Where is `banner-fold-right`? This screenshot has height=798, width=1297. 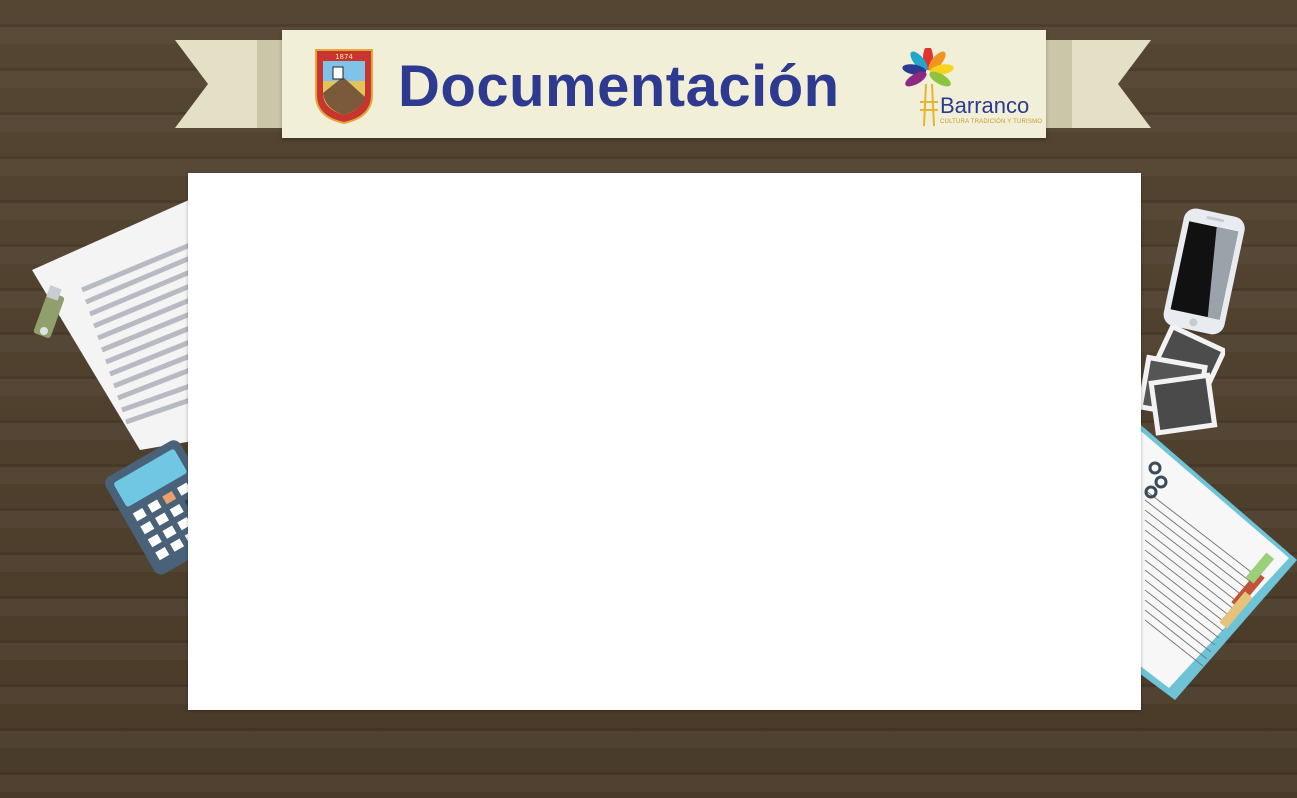
banner-fold-right is located at coordinates (1058, 84).